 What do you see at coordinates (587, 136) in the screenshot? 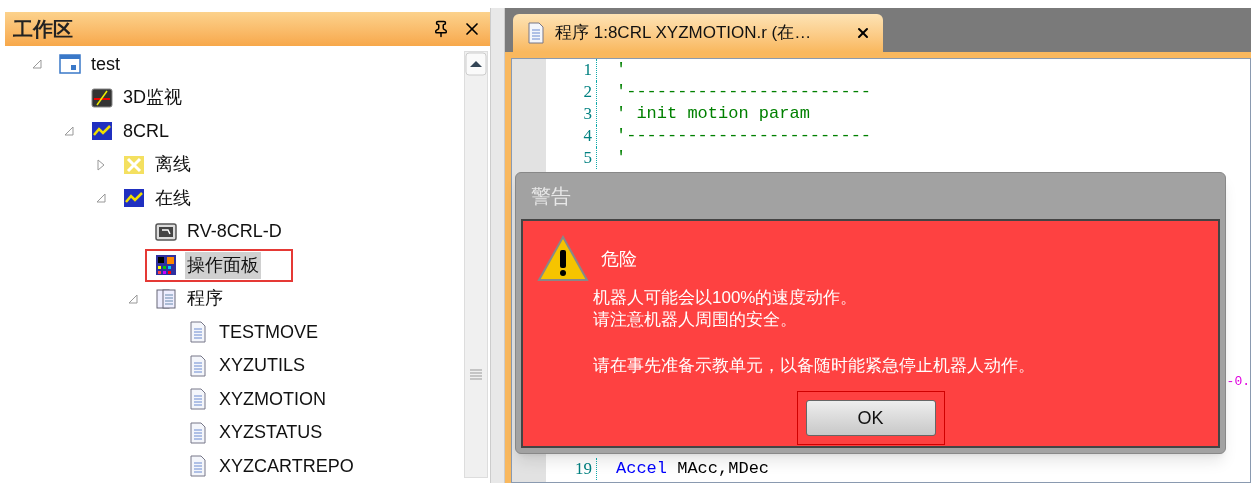
I see `line-number: 4` at bounding box center [587, 136].